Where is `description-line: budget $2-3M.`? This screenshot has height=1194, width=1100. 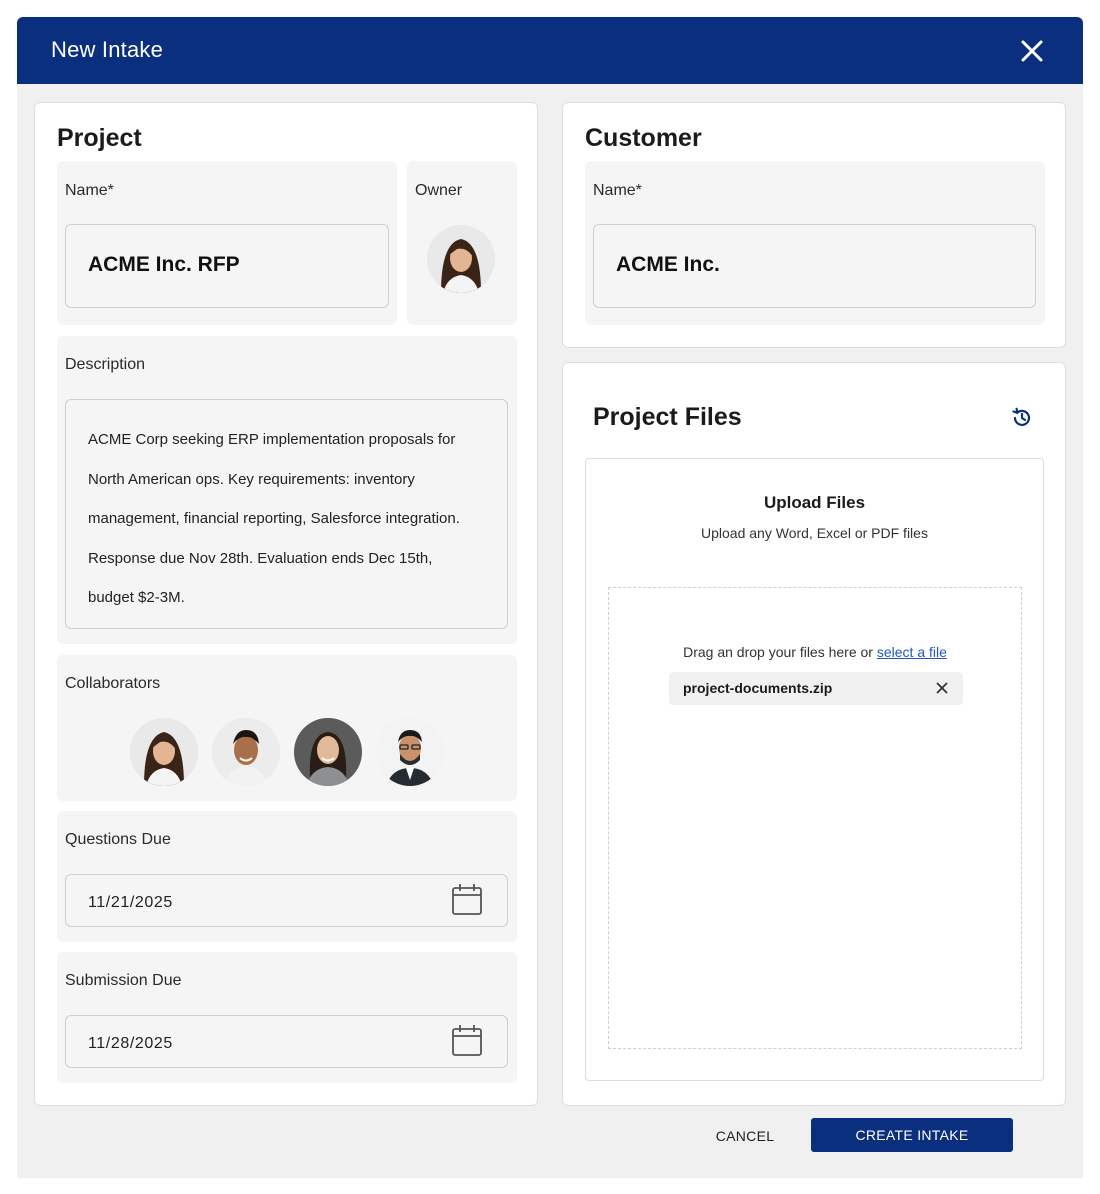 description-line: budget $2-3M. is located at coordinates (136, 597).